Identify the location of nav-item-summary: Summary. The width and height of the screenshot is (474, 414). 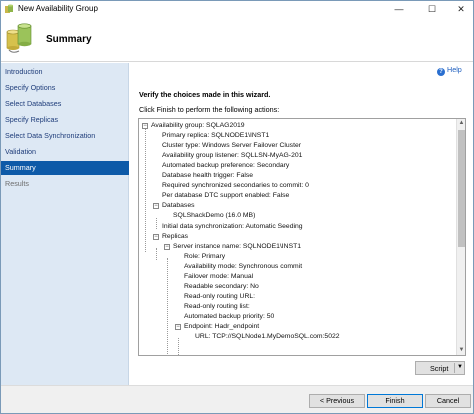
(65, 168).